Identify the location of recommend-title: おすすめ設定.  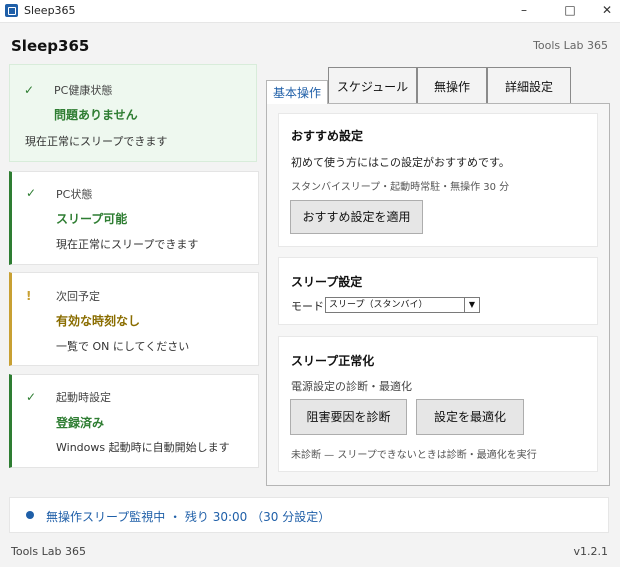
(327, 136).